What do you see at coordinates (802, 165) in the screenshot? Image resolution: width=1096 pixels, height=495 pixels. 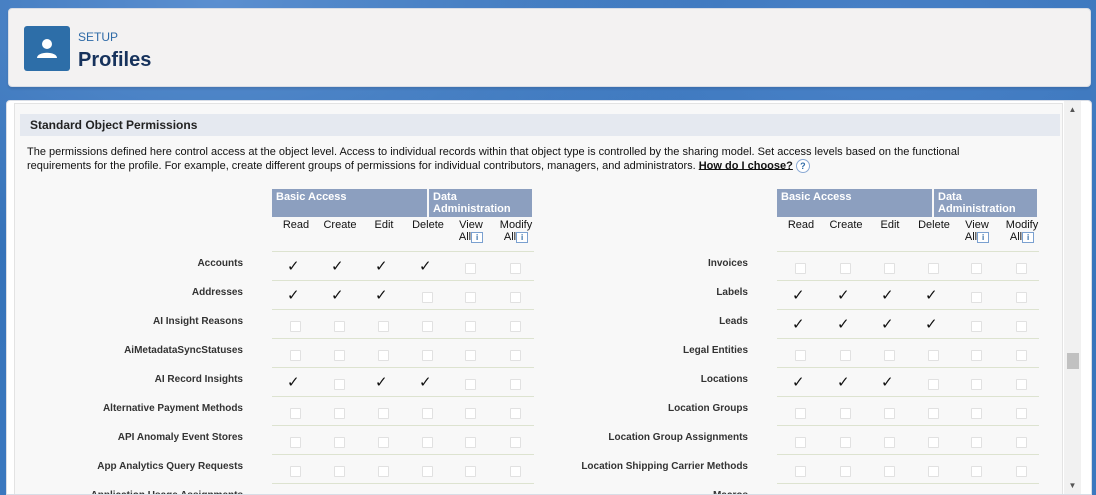 I see `help-icon: ?` at bounding box center [802, 165].